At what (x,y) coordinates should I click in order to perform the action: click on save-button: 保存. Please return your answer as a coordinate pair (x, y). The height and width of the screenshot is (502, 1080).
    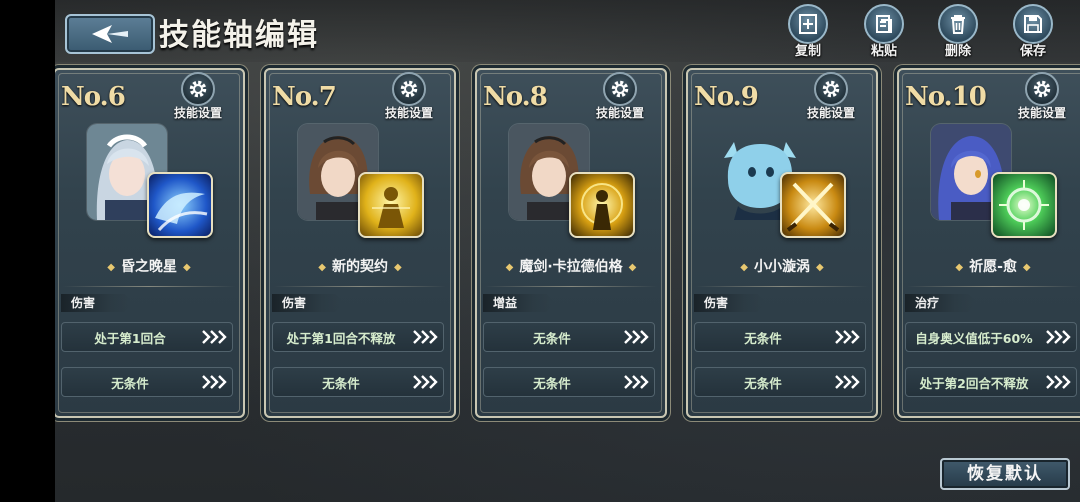
    Looking at the image, I should click on (1033, 32).